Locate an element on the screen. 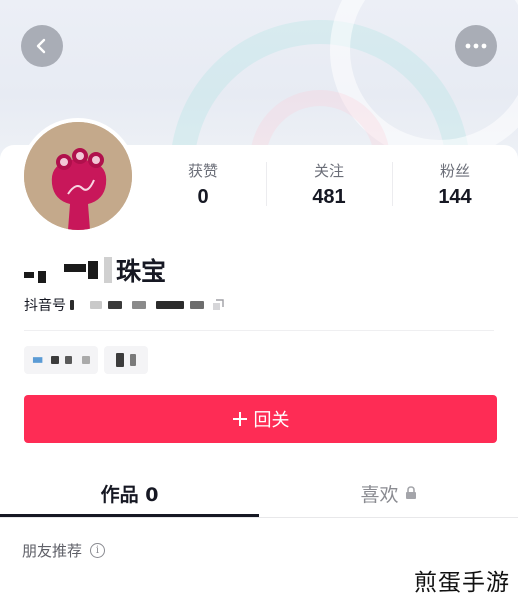 The width and height of the screenshot is (518, 600). stat-label: 粉丝 is located at coordinates (454, 171).